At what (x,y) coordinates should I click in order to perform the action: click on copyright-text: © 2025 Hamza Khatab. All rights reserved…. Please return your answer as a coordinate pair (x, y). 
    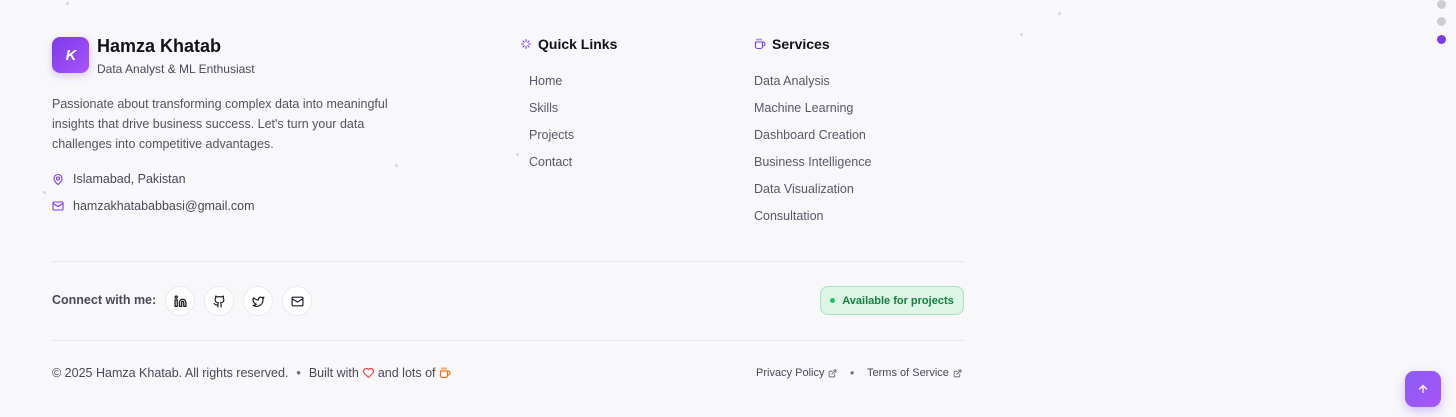
    Looking at the image, I should click on (170, 373).